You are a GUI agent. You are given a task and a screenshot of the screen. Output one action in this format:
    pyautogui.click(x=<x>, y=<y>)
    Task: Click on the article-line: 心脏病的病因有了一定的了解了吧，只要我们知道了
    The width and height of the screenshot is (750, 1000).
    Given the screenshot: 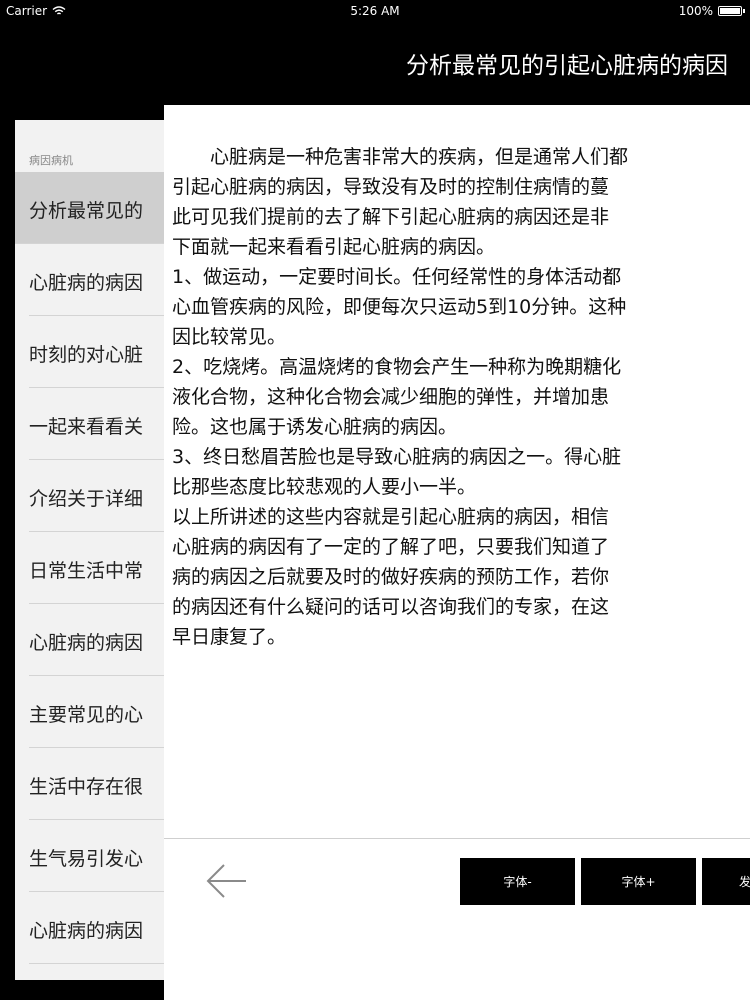 What is the action you would take?
    pyautogui.click(x=391, y=547)
    